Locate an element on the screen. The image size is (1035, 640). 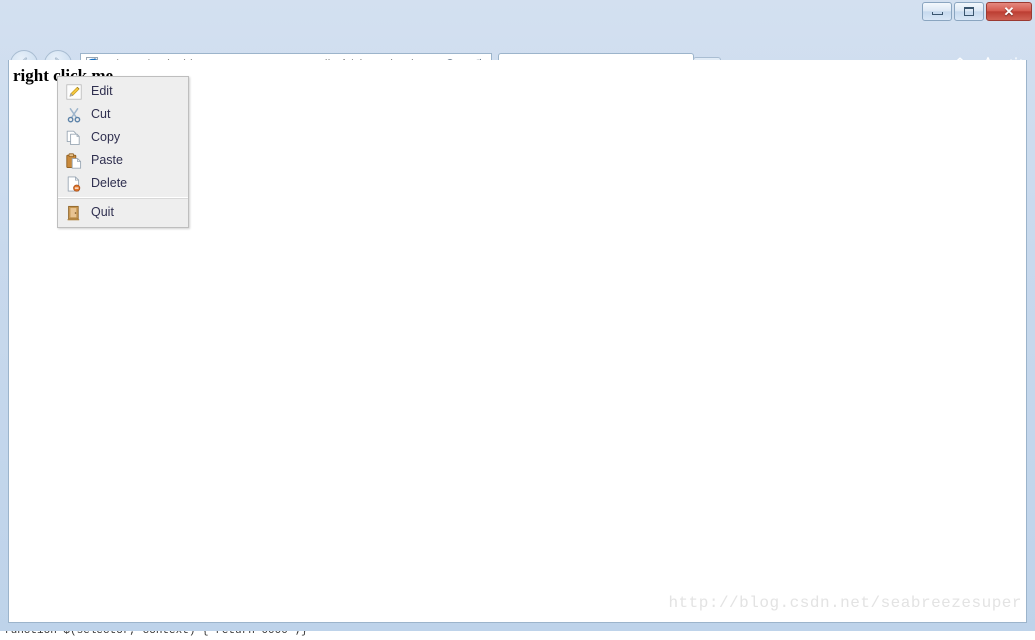
menu-item-paste: Paste is located at coordinates (123, 160).